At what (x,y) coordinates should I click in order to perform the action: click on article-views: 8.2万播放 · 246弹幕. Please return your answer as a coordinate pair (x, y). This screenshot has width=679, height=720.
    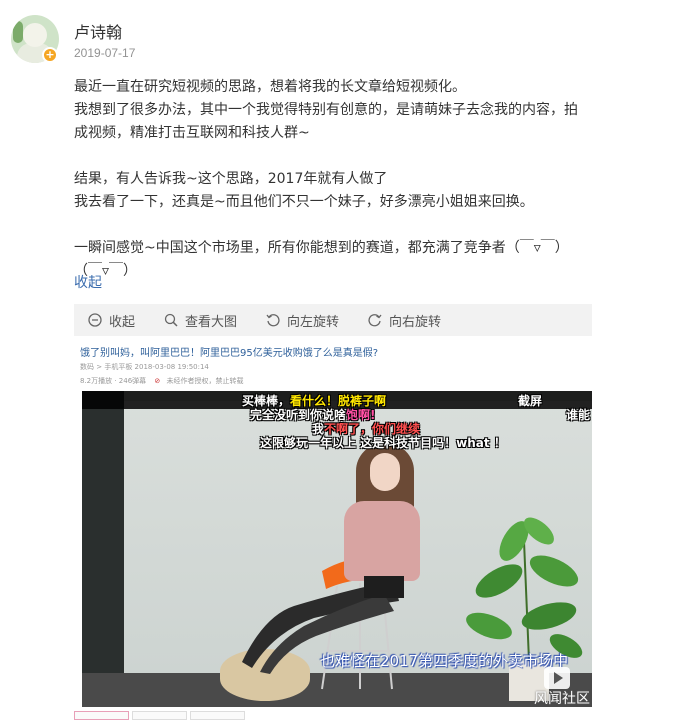
    Looking at the image, I should click on (113, 381).